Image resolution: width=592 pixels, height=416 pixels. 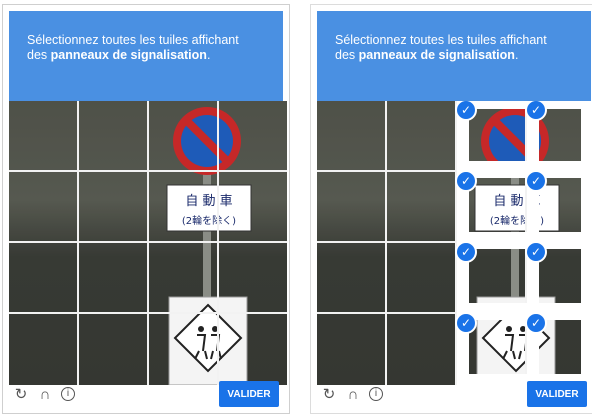 What do you see at coordinates (208, 201) in the screenshot?
I see `sign-text-top: 自 動 車` at bounding box center [208, 201].